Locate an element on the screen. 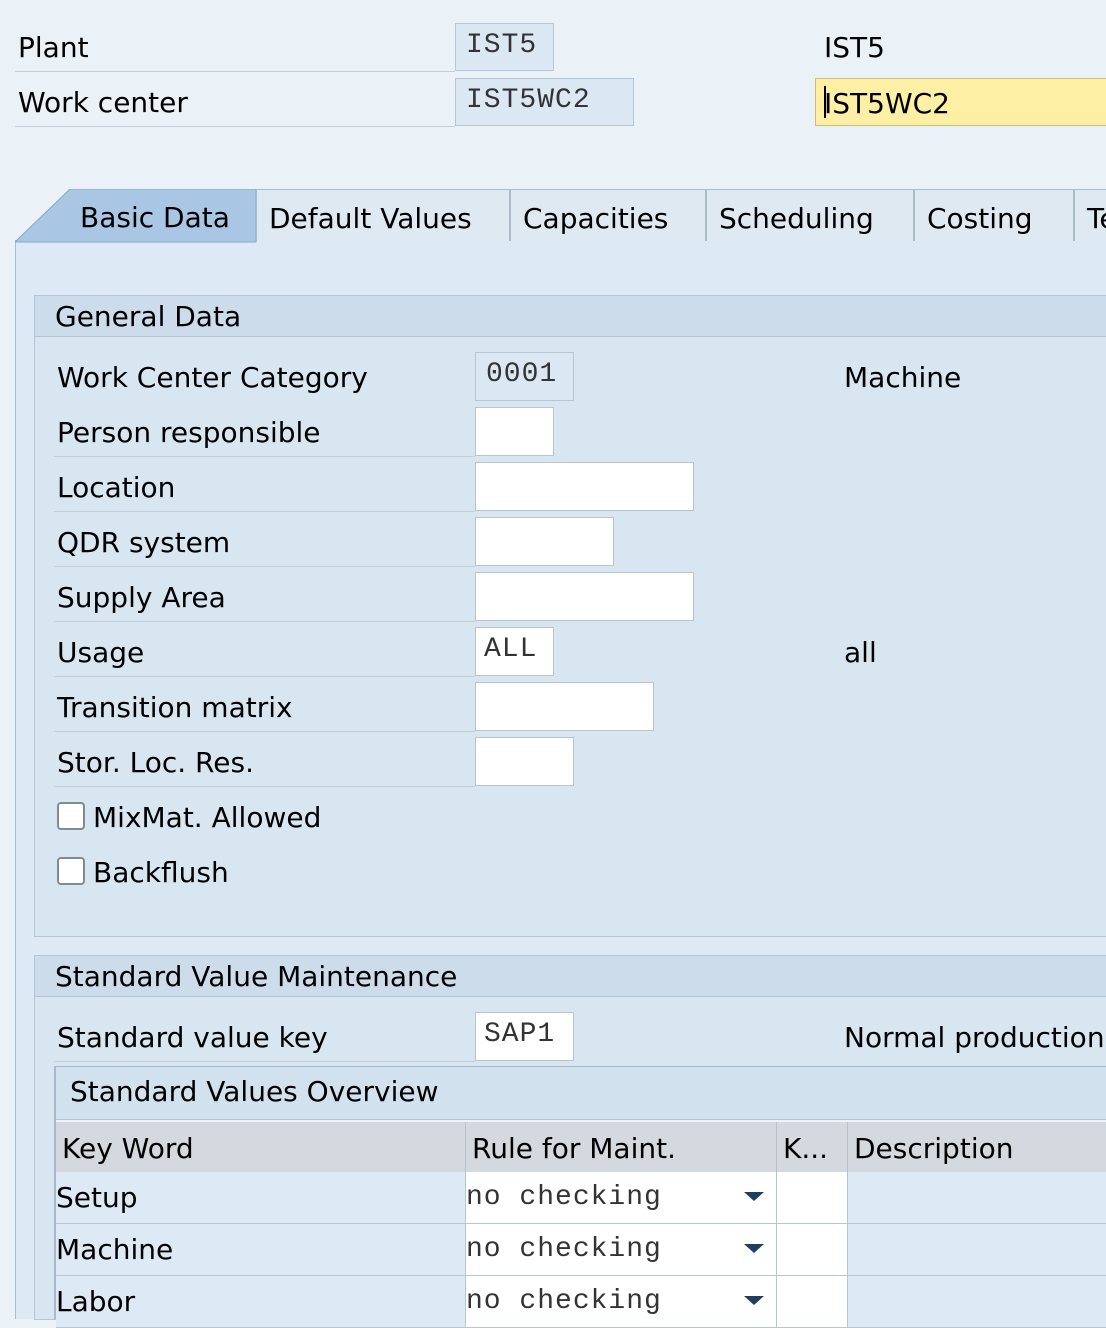  standard-values-overview-title: Standard Values Overview is located at coordinates (254, 1091).